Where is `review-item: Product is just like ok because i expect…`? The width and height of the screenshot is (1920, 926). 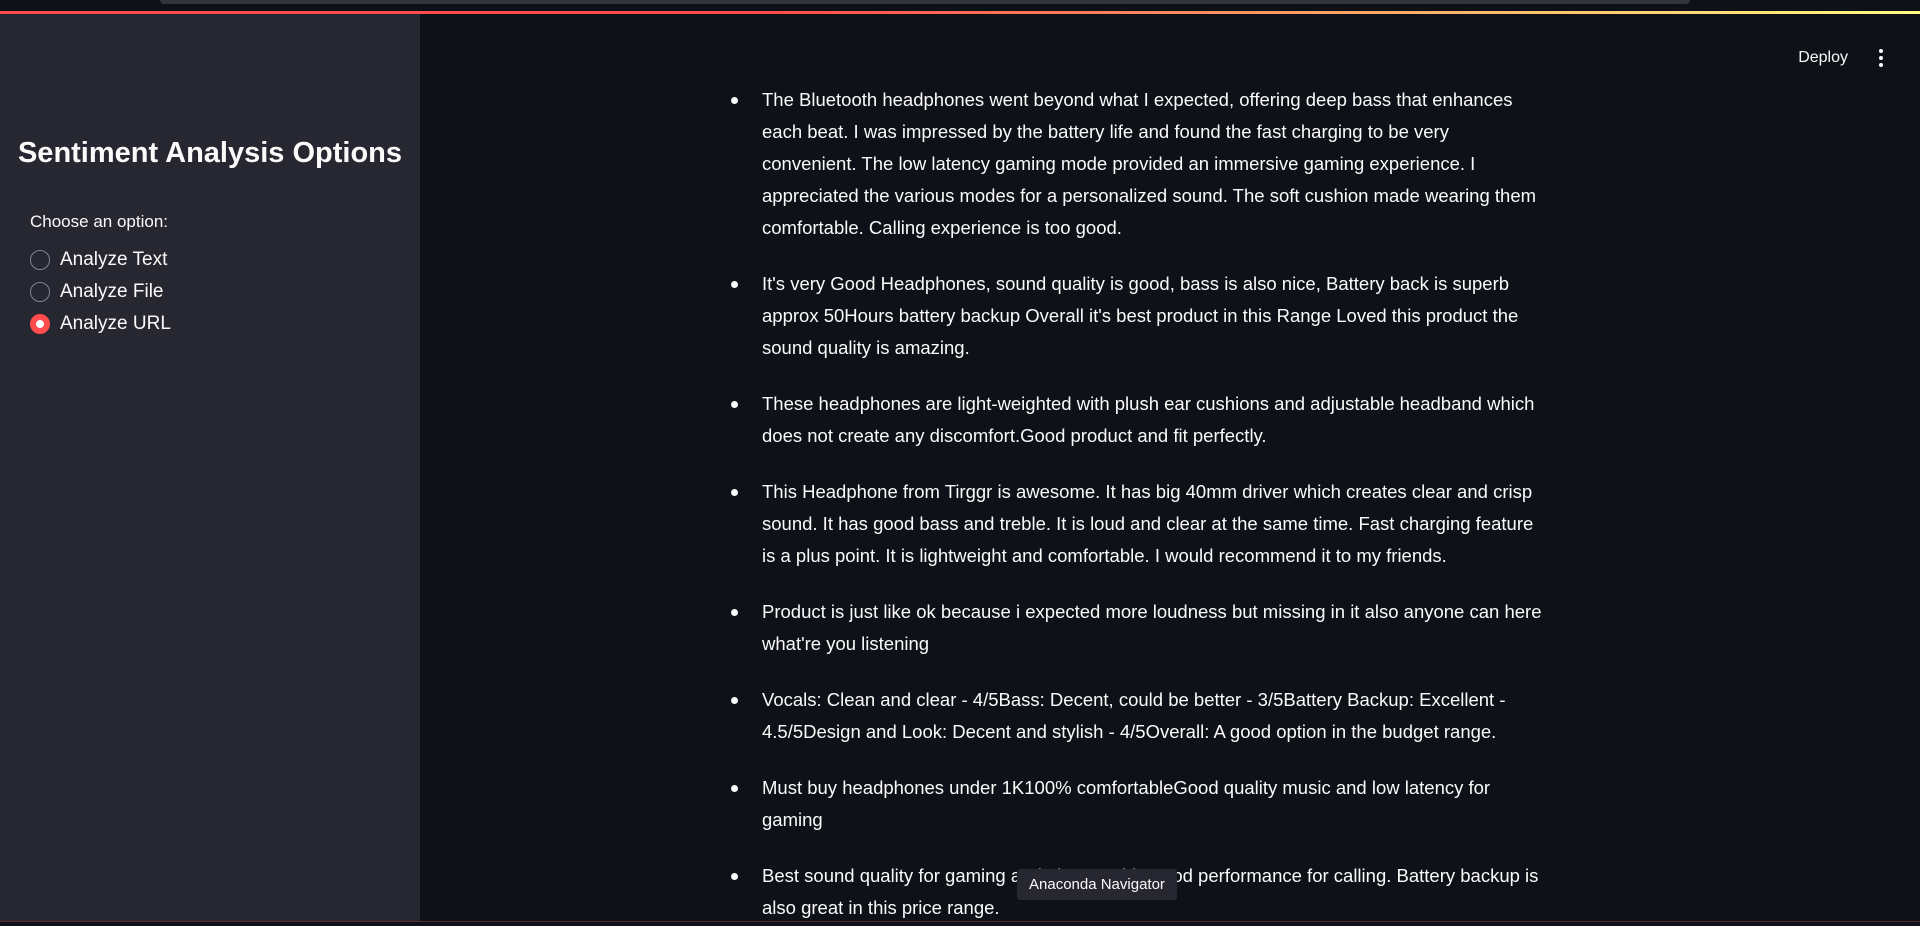
review-item: Product is just like ok because i expect… is located at coordinates (1136, 628).